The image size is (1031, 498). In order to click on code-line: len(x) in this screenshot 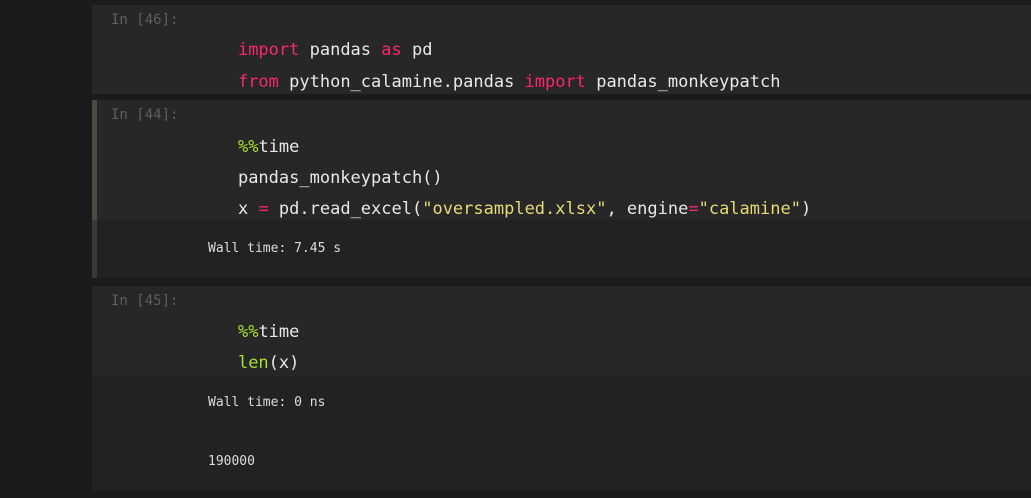, I will do `click(248, 363)`.